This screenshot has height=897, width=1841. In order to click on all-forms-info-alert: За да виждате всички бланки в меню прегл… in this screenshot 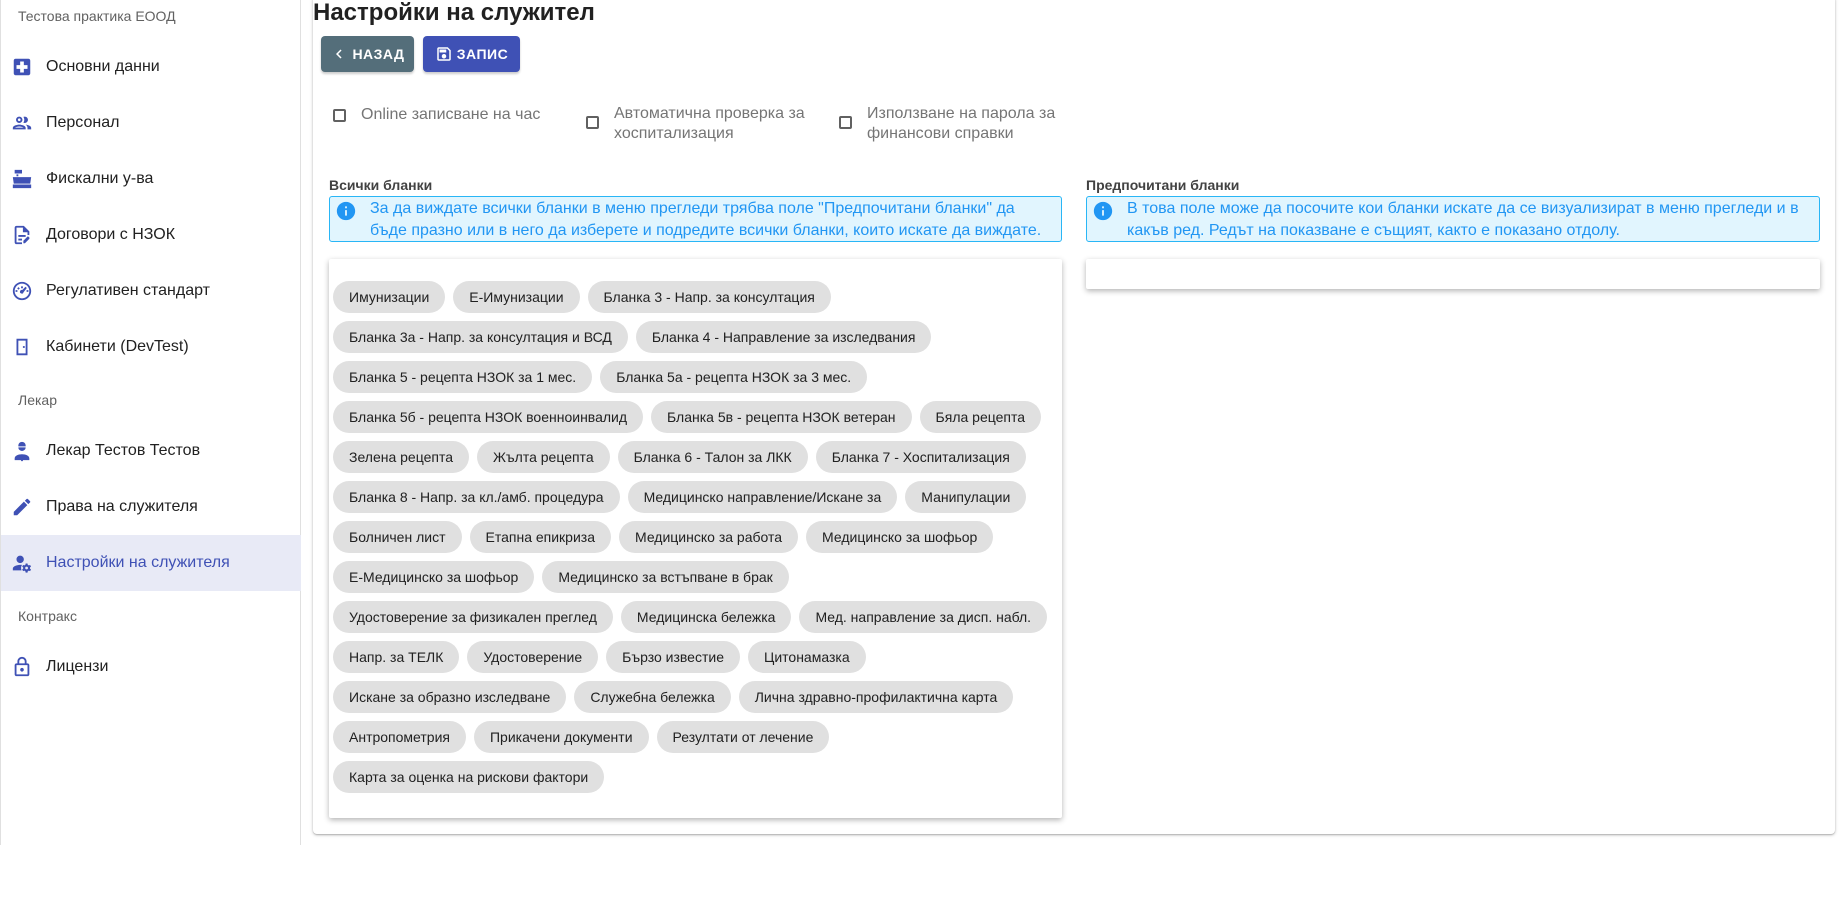, I will do `click(695, 219)`.